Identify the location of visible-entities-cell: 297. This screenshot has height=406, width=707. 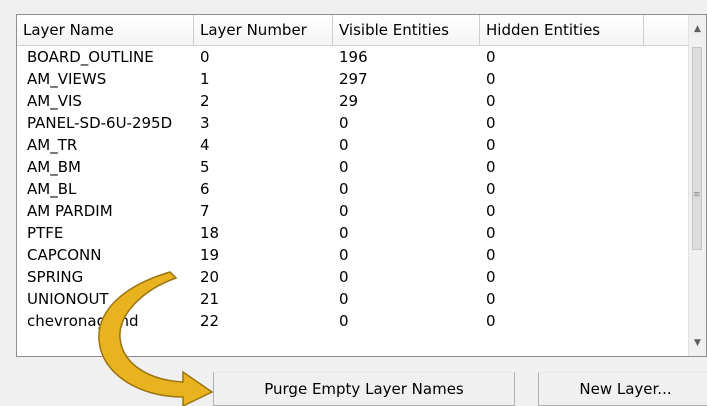
(353, 79).